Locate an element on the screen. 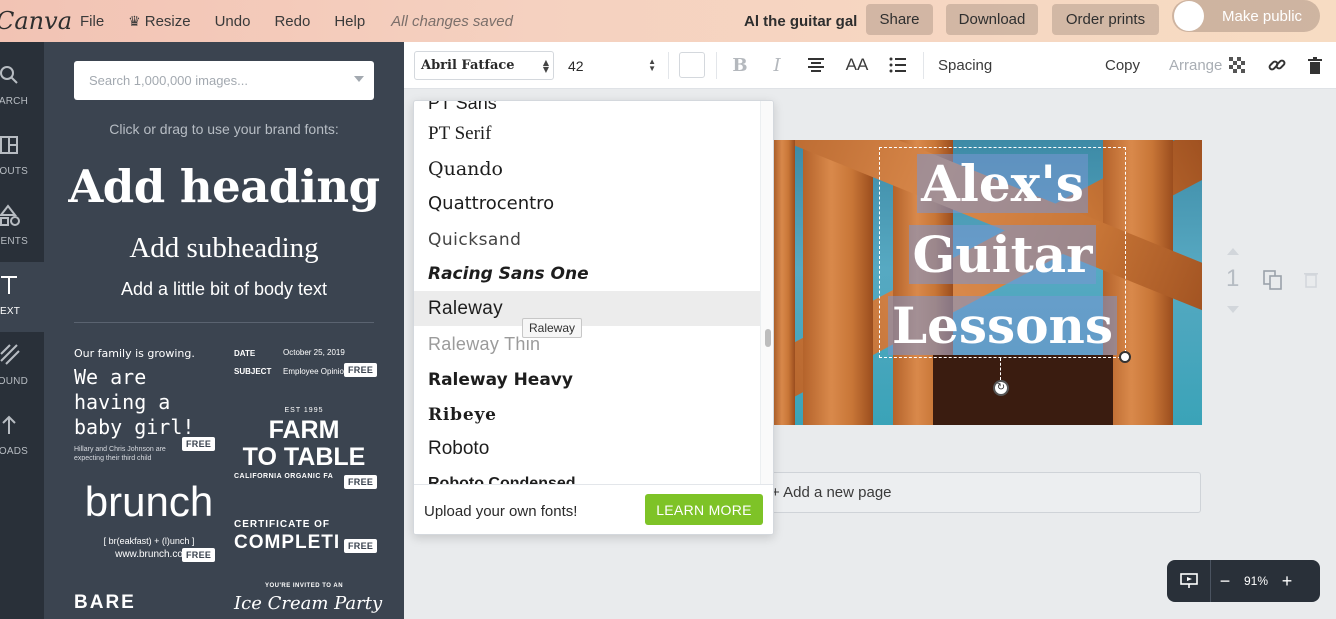 This screenshot has height=619, width=1336. rail-background: Background is located at coordinates (22, 367).